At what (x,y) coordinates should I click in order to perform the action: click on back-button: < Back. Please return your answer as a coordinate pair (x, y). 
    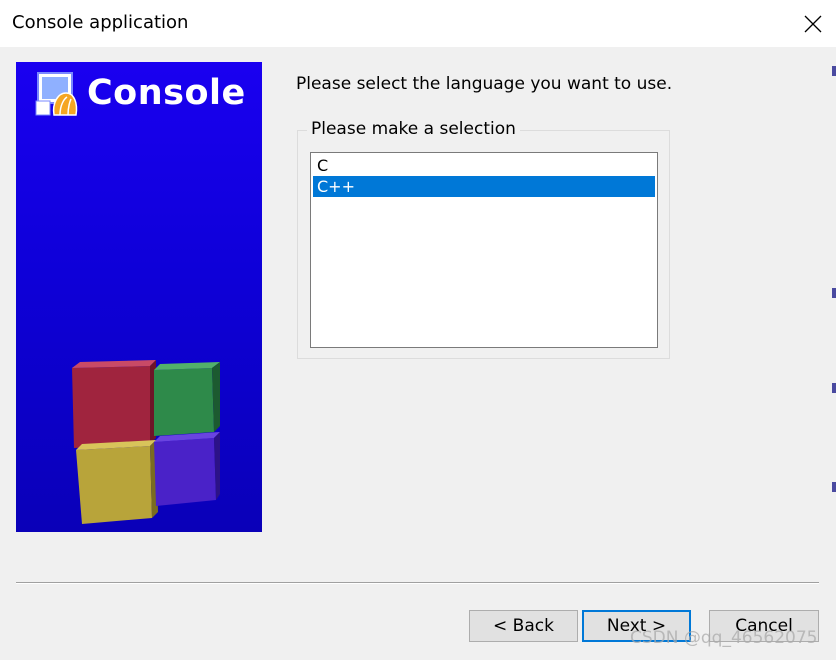
    Looking at the image, I should click on (523, 626).